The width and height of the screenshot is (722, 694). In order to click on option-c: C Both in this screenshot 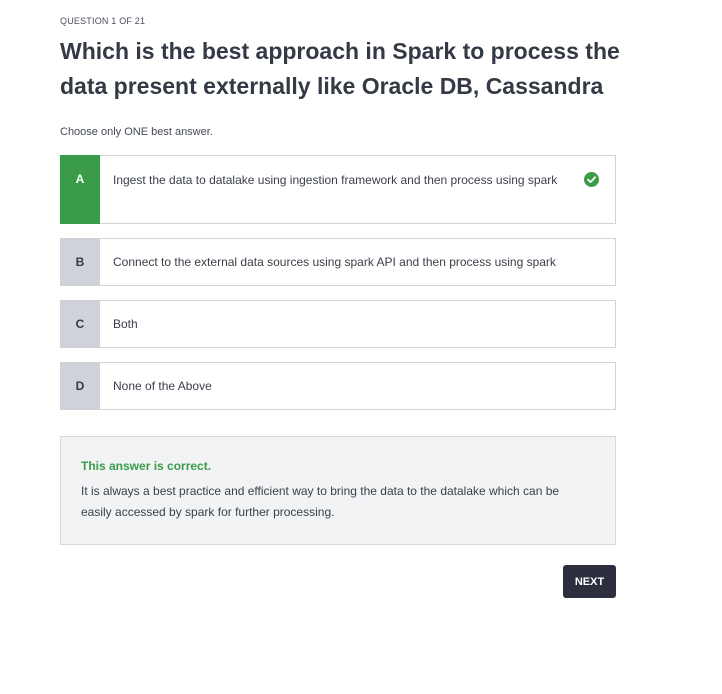, I will do `click(338, 324)`.